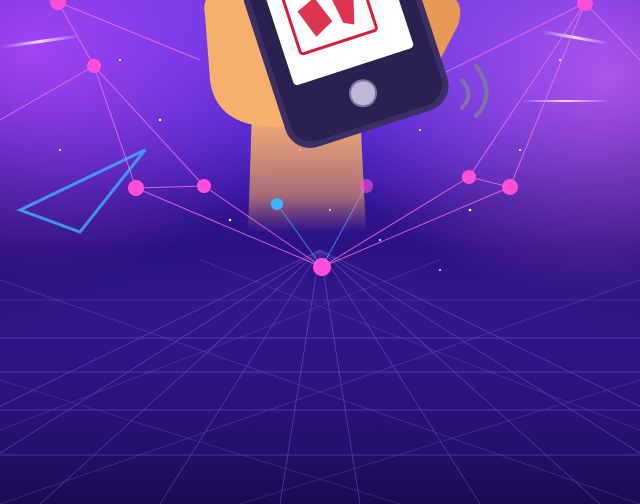  Describe the element at coordinates (277, 204) in the screenshot. I see `network-node-blue` at that location.